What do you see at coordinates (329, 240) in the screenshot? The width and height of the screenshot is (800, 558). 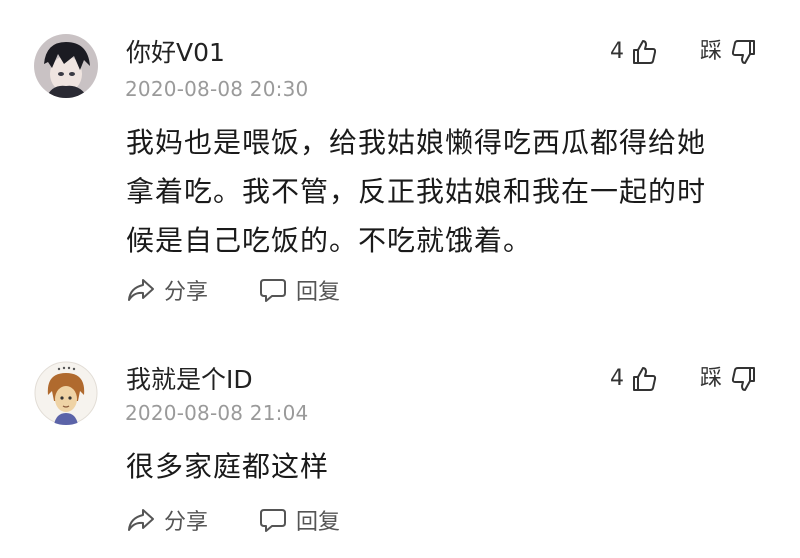 I see `comment-line: 候是自己吃饭的。不吃就饿着。` at bounding box center [329, 240].